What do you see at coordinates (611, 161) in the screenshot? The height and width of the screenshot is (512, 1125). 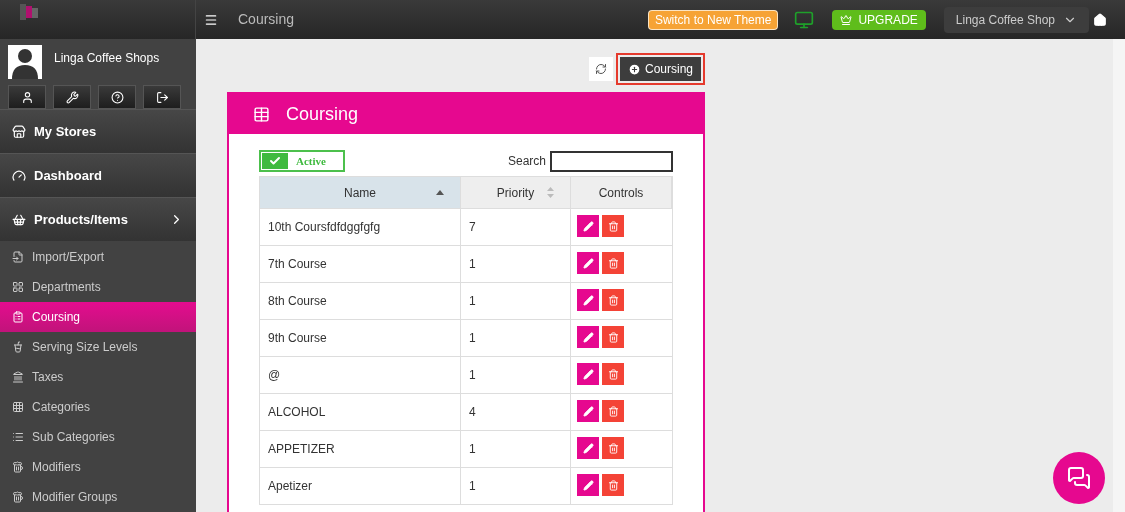 I see `search-field` at bounding box center [611, 161].